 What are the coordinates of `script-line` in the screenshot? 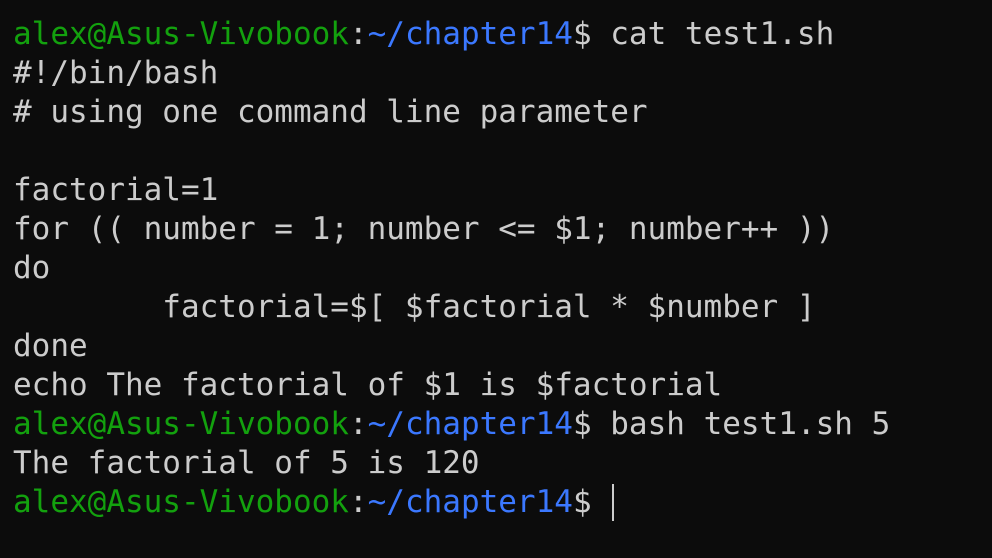 It's located at (502, 151).